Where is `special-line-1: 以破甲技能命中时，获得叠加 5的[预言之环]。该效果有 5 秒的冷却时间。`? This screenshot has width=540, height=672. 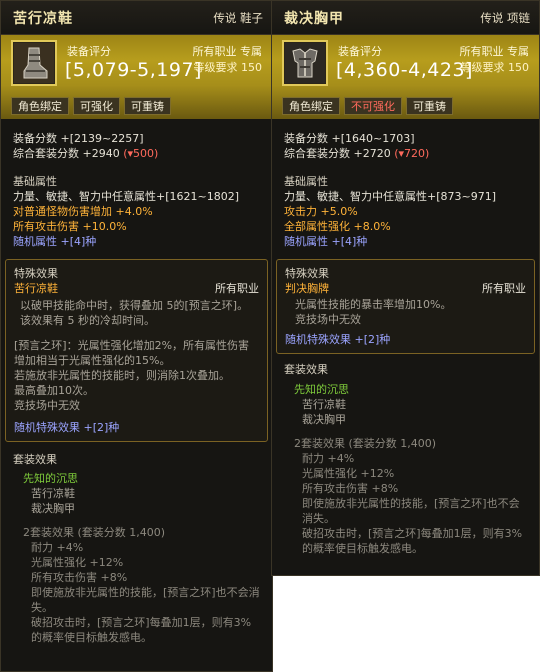 special-line-1: 以破甲技能命中时，获得叠加 5的[预言之环]。该效果有 5 秒的冷却时间。 is located at coordinates (134, 313).